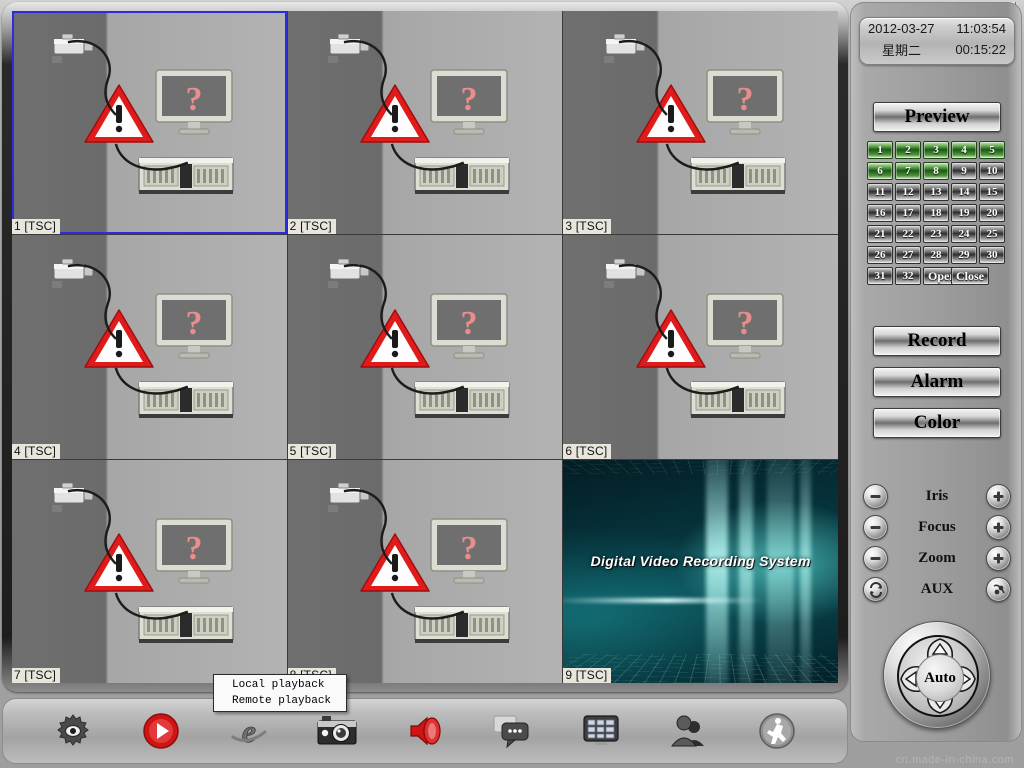 This screenshot has height=768, width=1024. Describe the element at coordinates (964, 255) in the screenshot. I see `channel-button-29: 29` at that location.